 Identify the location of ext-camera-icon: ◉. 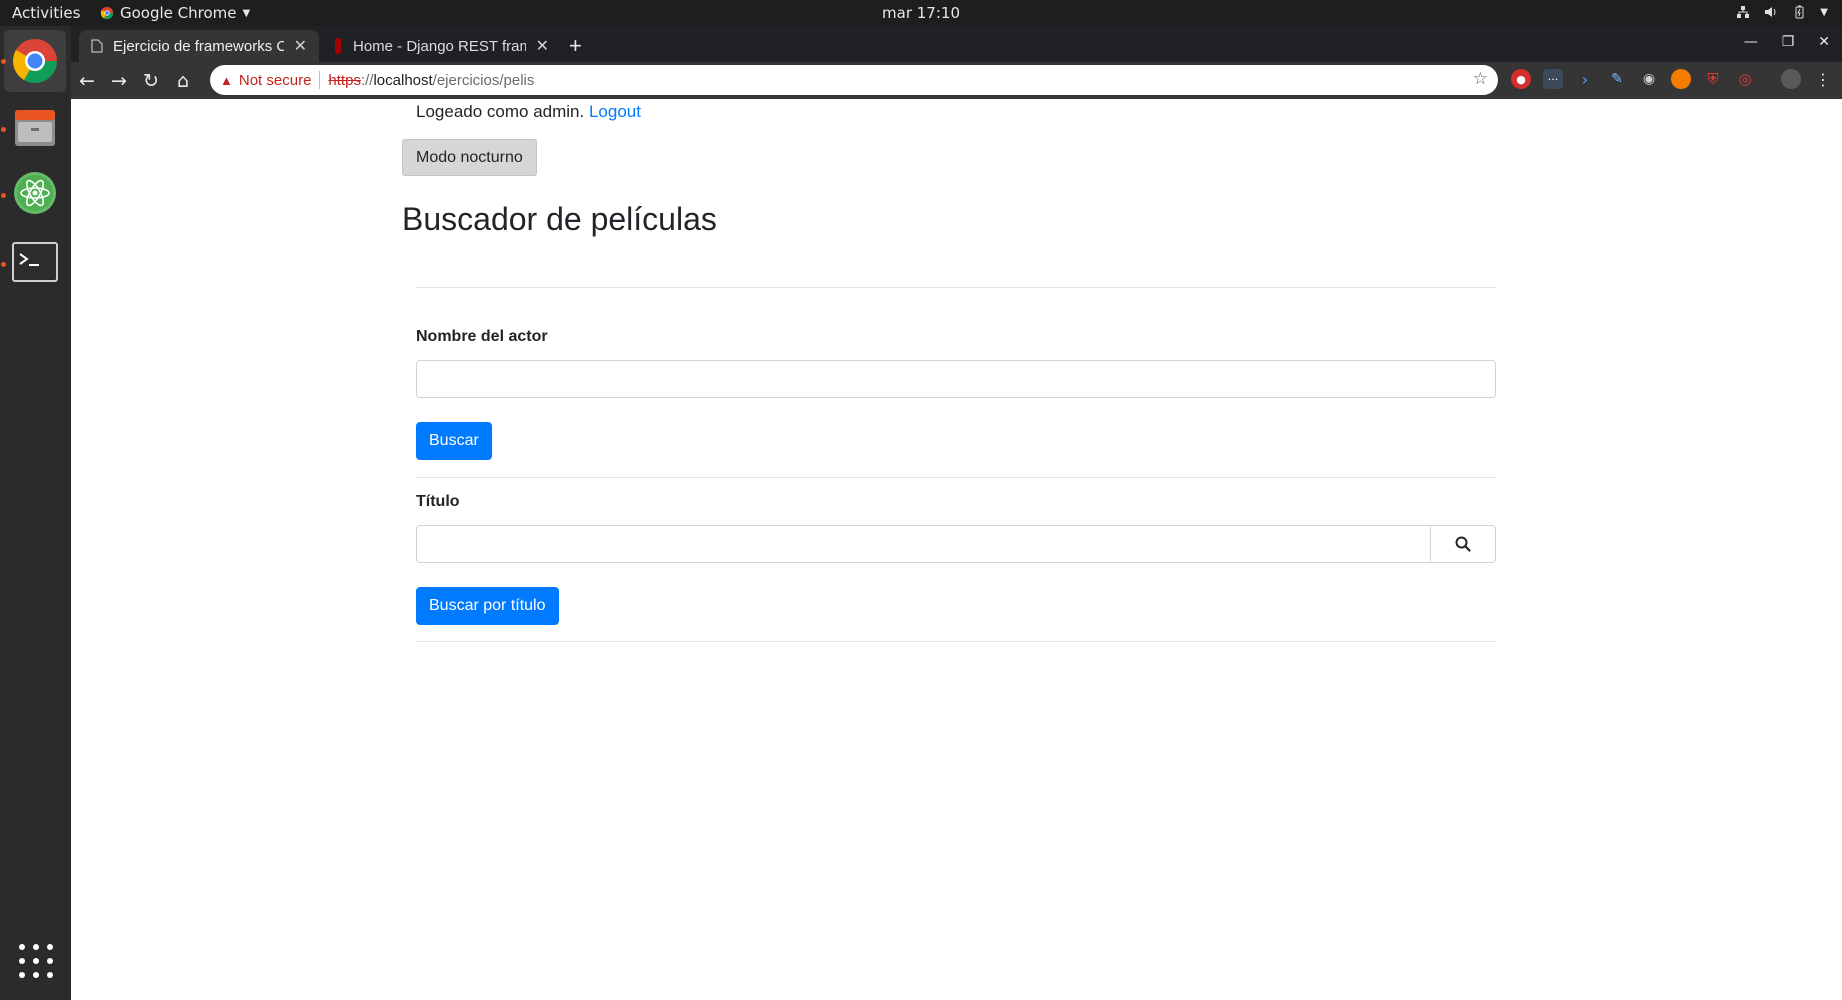
(1649, 79).